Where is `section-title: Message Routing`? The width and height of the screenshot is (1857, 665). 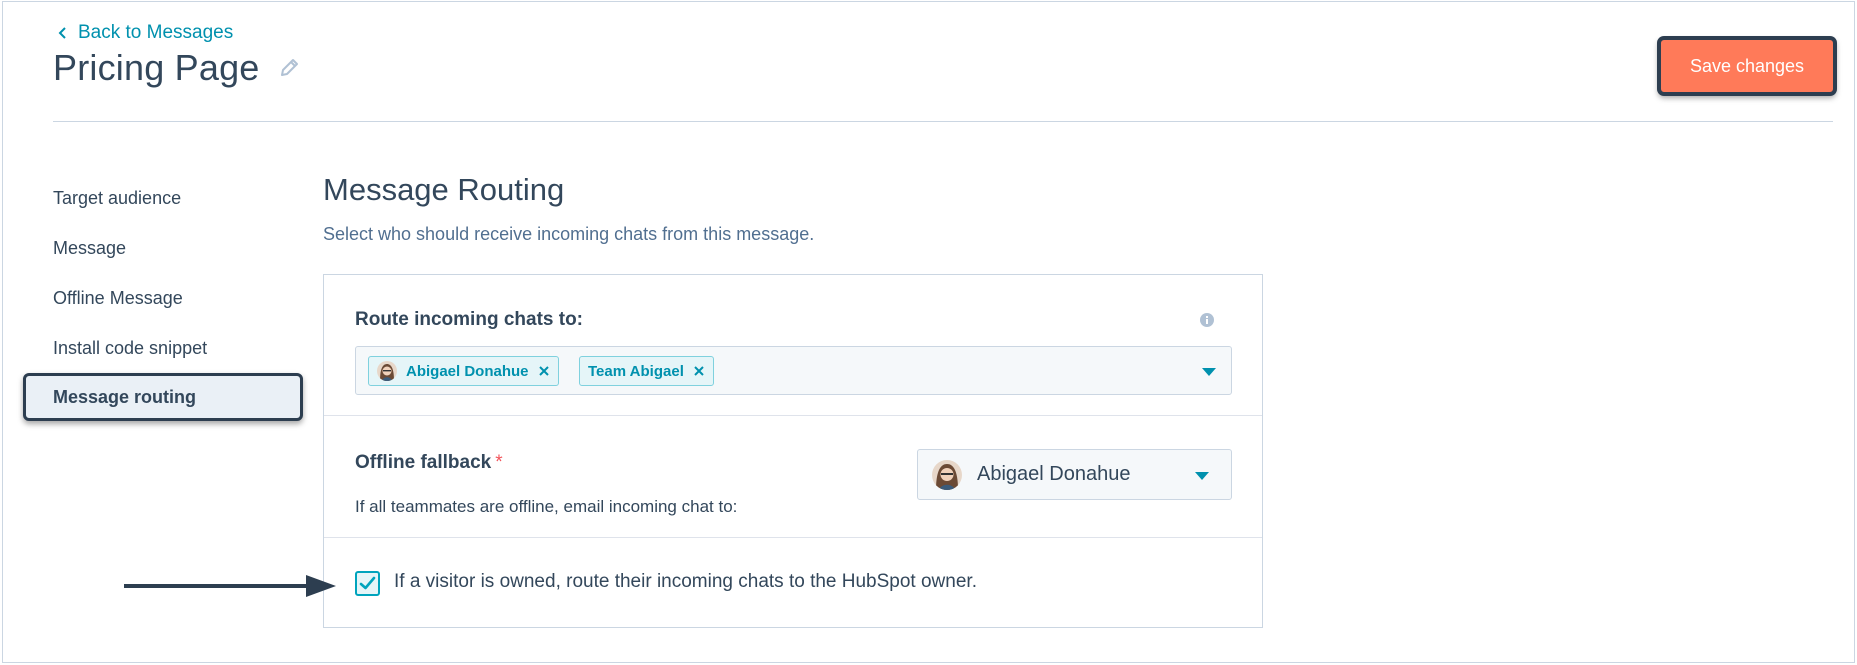 section-title: Message Routing is located at coordinates (444, 189).